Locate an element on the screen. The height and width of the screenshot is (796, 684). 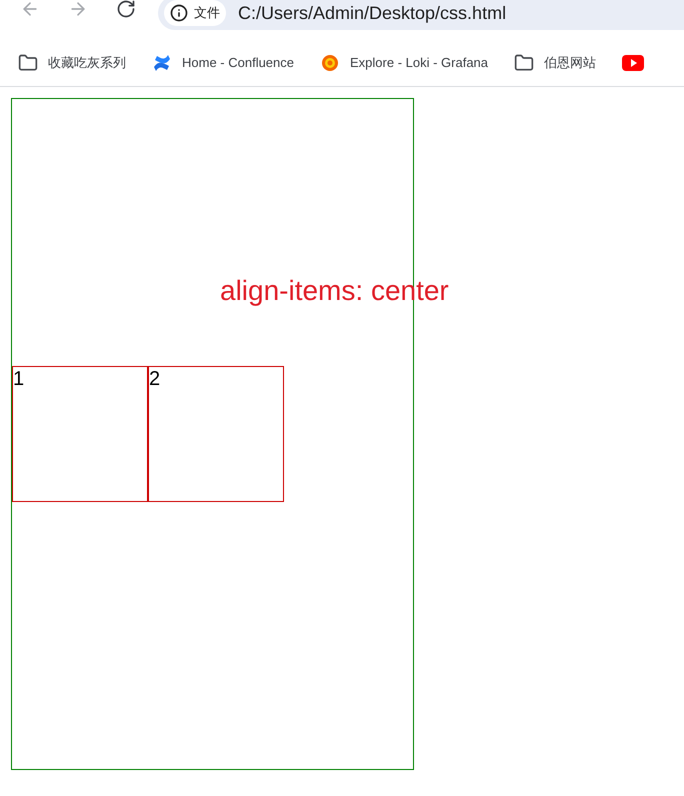
address-bar: 文件 C:/Users/Admin/Desktop/css.html is located at coordinates (421, 15).